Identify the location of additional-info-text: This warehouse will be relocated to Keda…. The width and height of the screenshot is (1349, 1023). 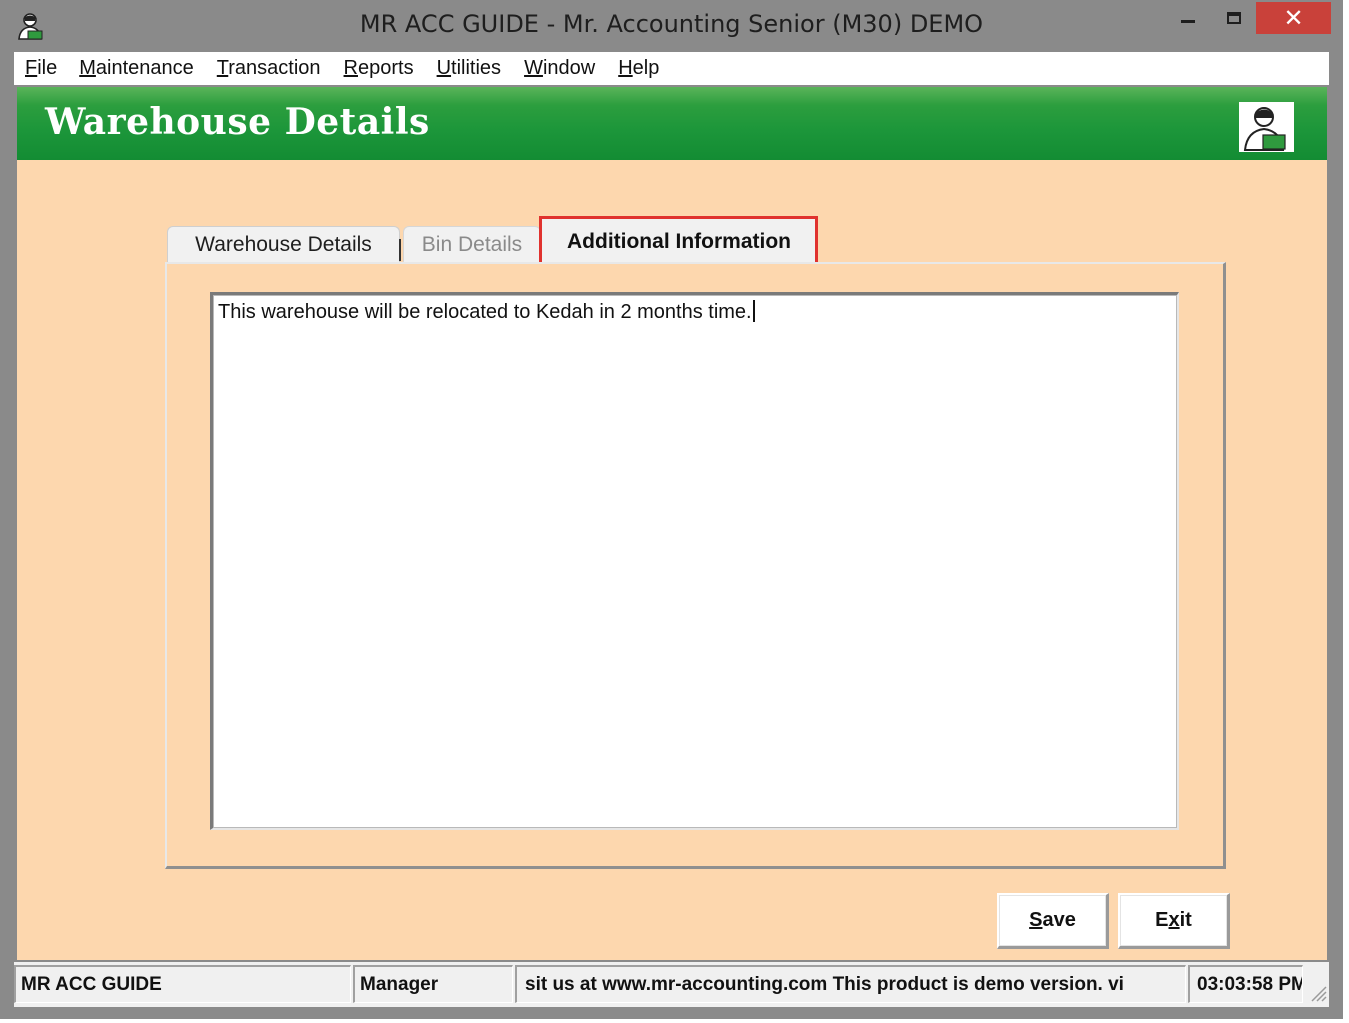
(486, 312).